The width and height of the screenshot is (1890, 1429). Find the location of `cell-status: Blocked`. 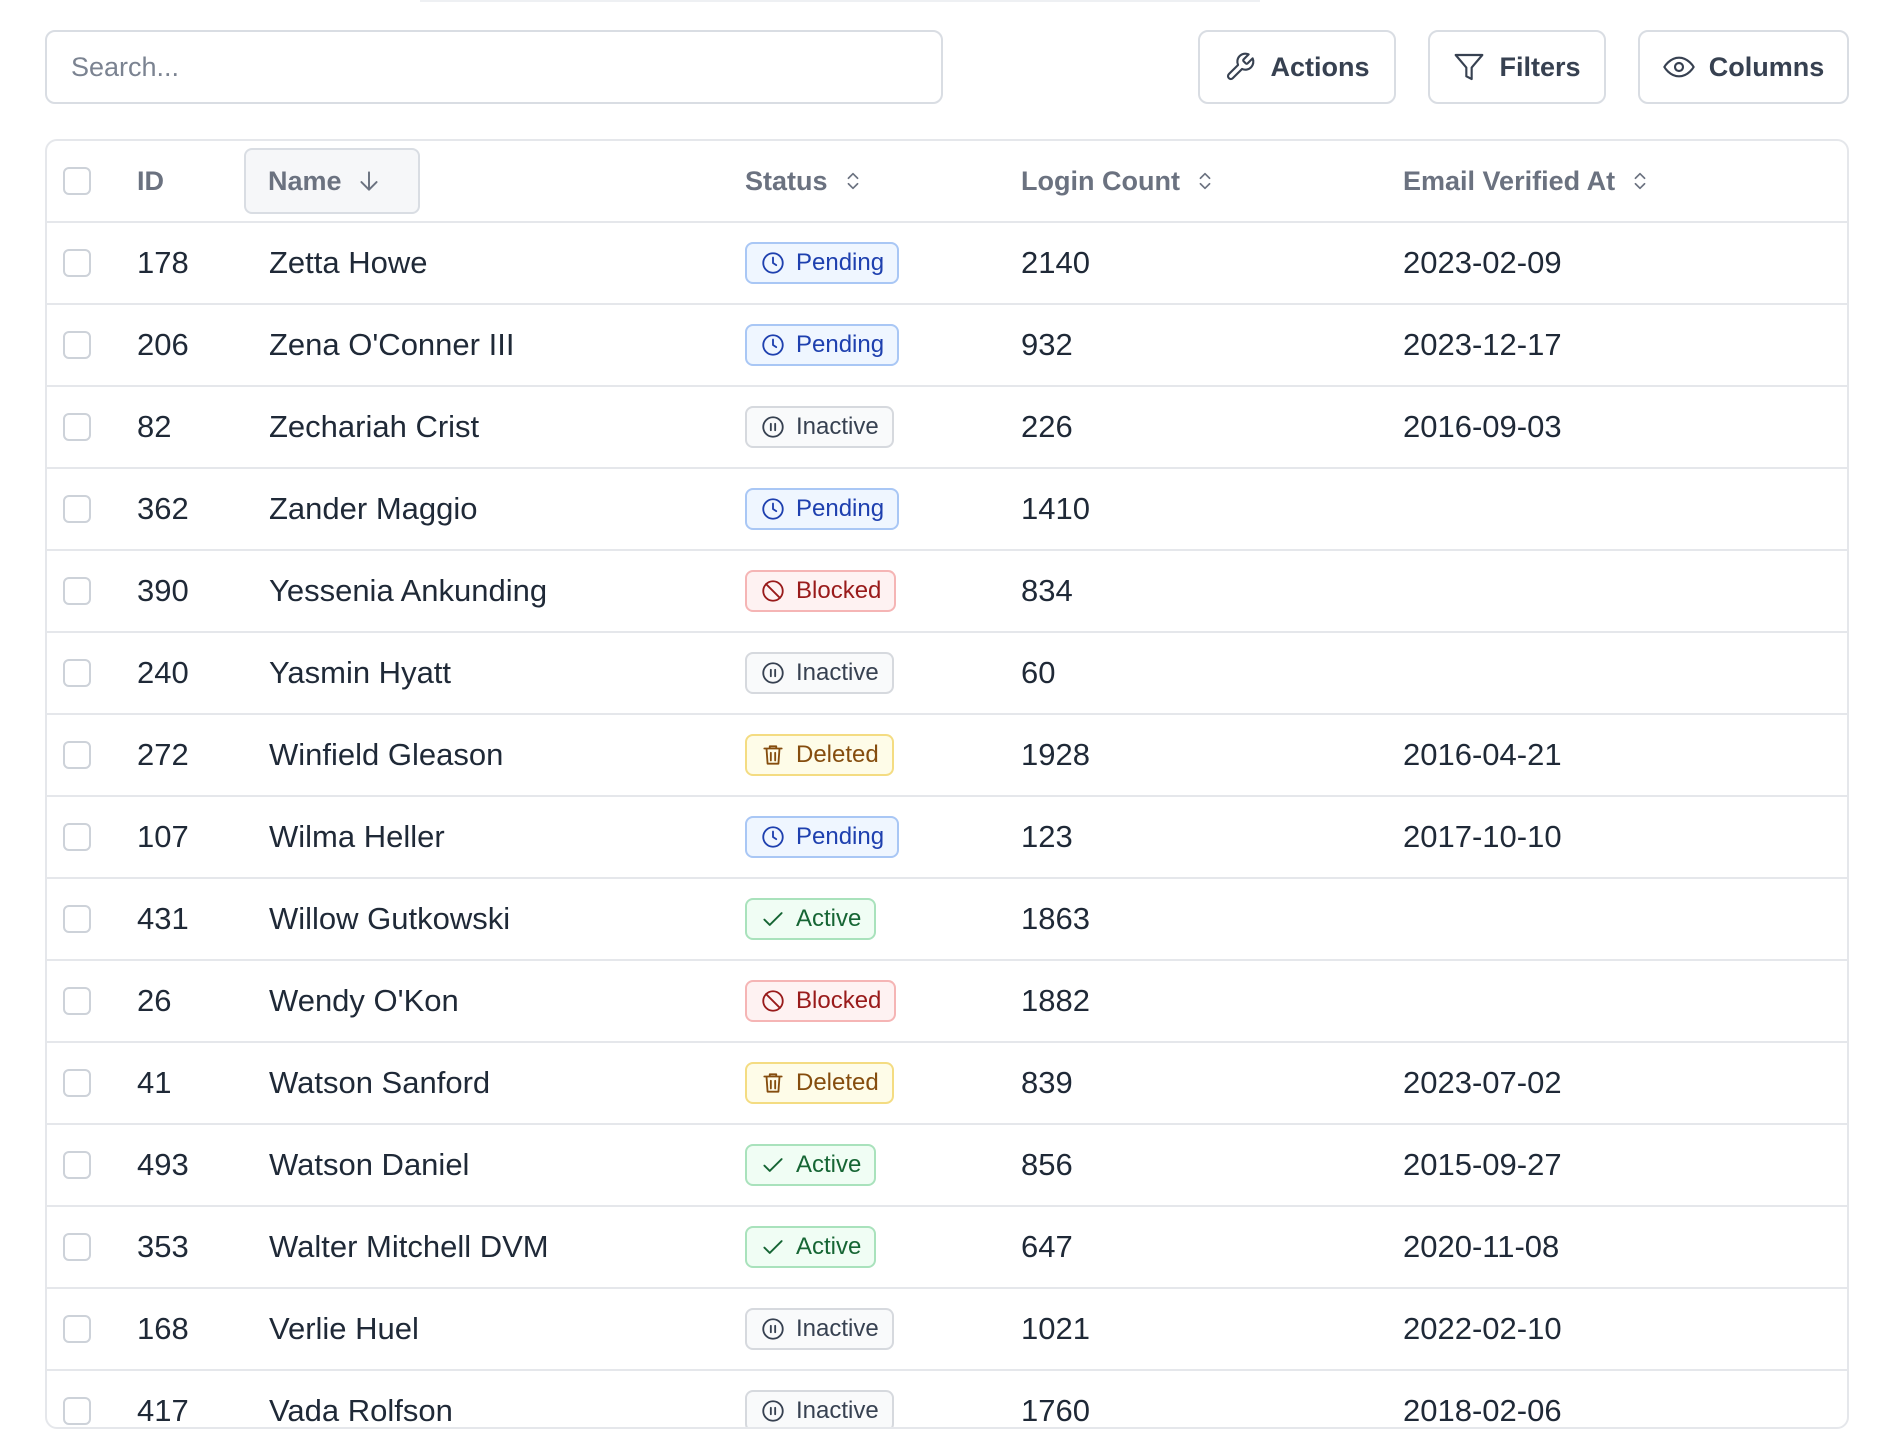

cell-status: Blocked is located at coordinates (821, 591).